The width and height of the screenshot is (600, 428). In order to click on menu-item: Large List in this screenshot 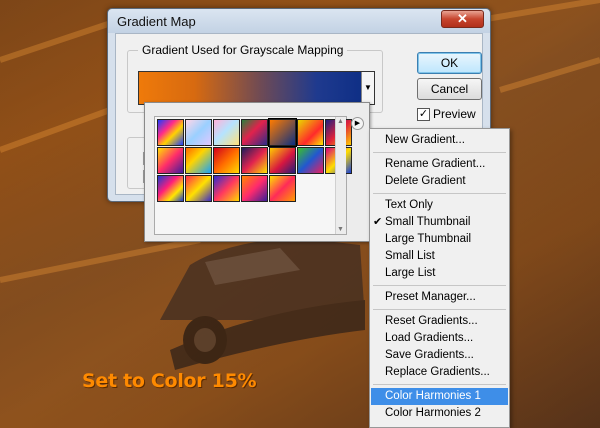, I will do `click(439, 273)`.